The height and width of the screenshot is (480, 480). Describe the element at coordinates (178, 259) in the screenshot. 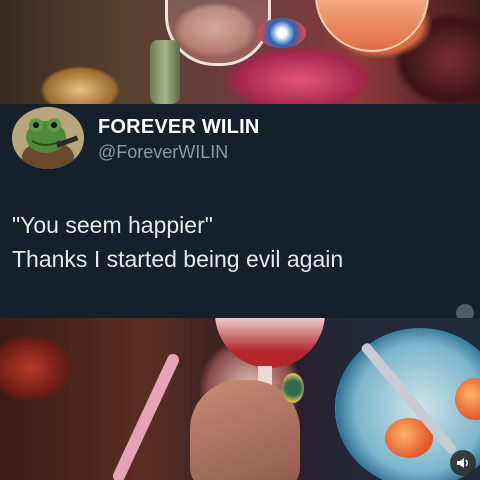

I see `tweet-text-line-2: Thanks I started being evil again` at that location.